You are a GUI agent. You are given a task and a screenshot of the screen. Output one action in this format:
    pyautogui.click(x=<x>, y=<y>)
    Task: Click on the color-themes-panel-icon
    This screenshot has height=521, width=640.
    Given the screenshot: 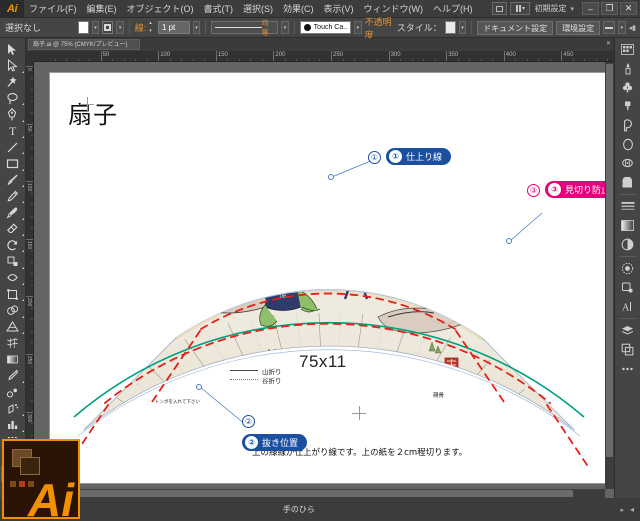 What is the action you would take?
    pyautogui.click(x=628, y=144)
    